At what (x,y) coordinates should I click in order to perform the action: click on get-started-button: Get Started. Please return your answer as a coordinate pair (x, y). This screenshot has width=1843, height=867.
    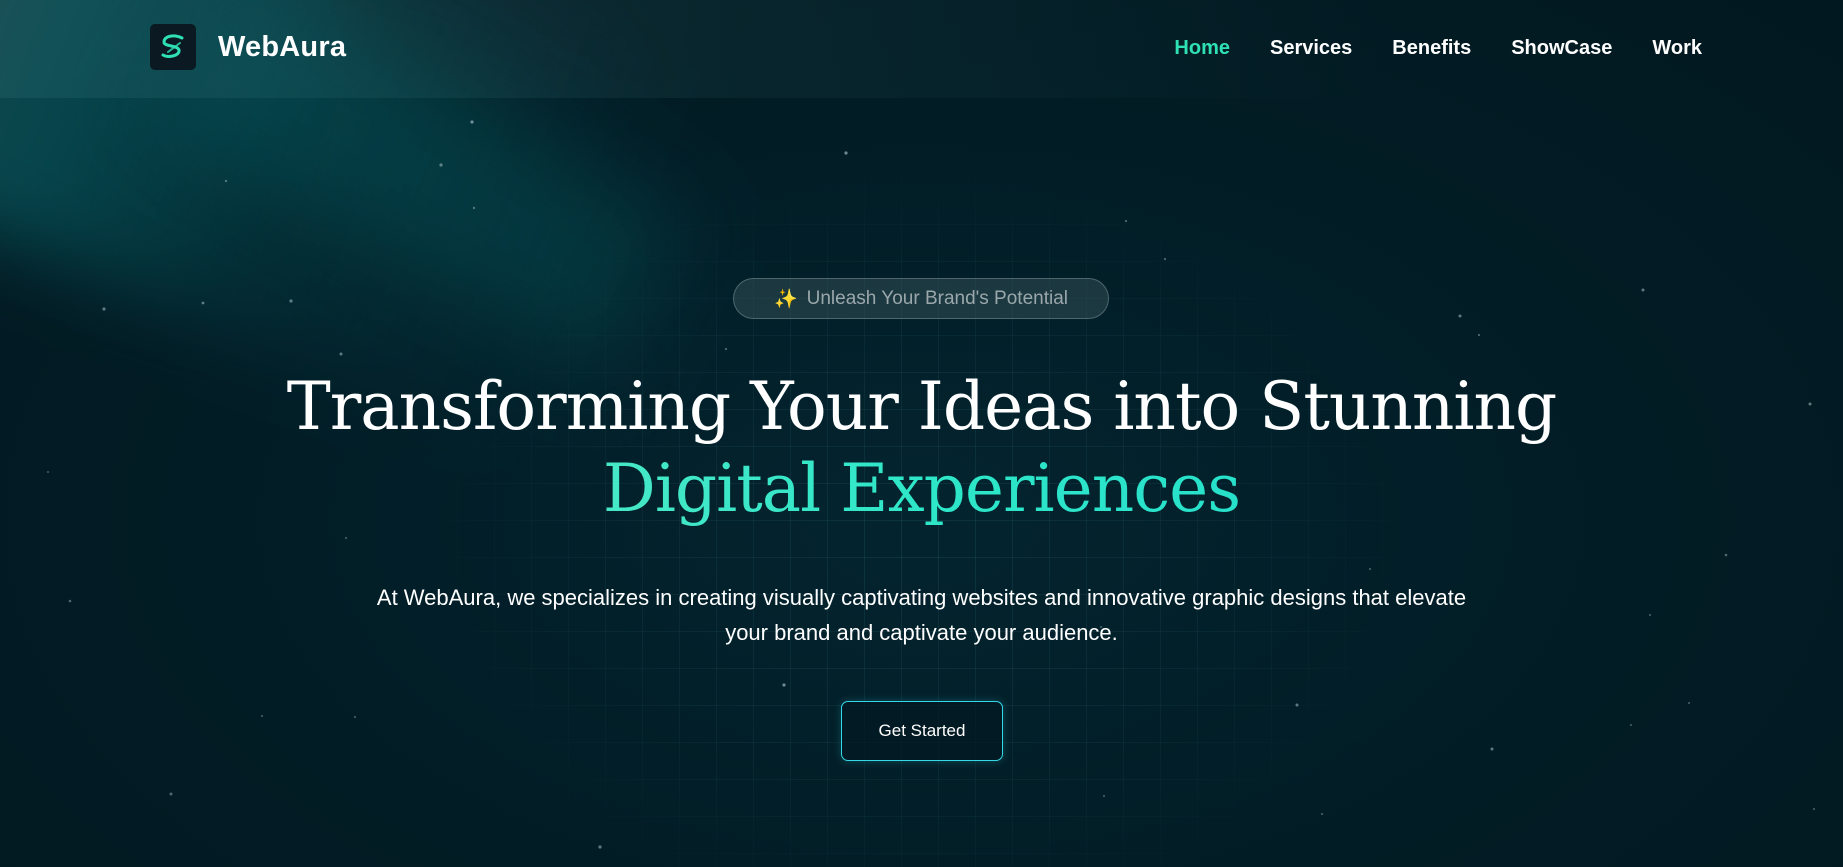
    Looking at the image, I should click on (922, 731).